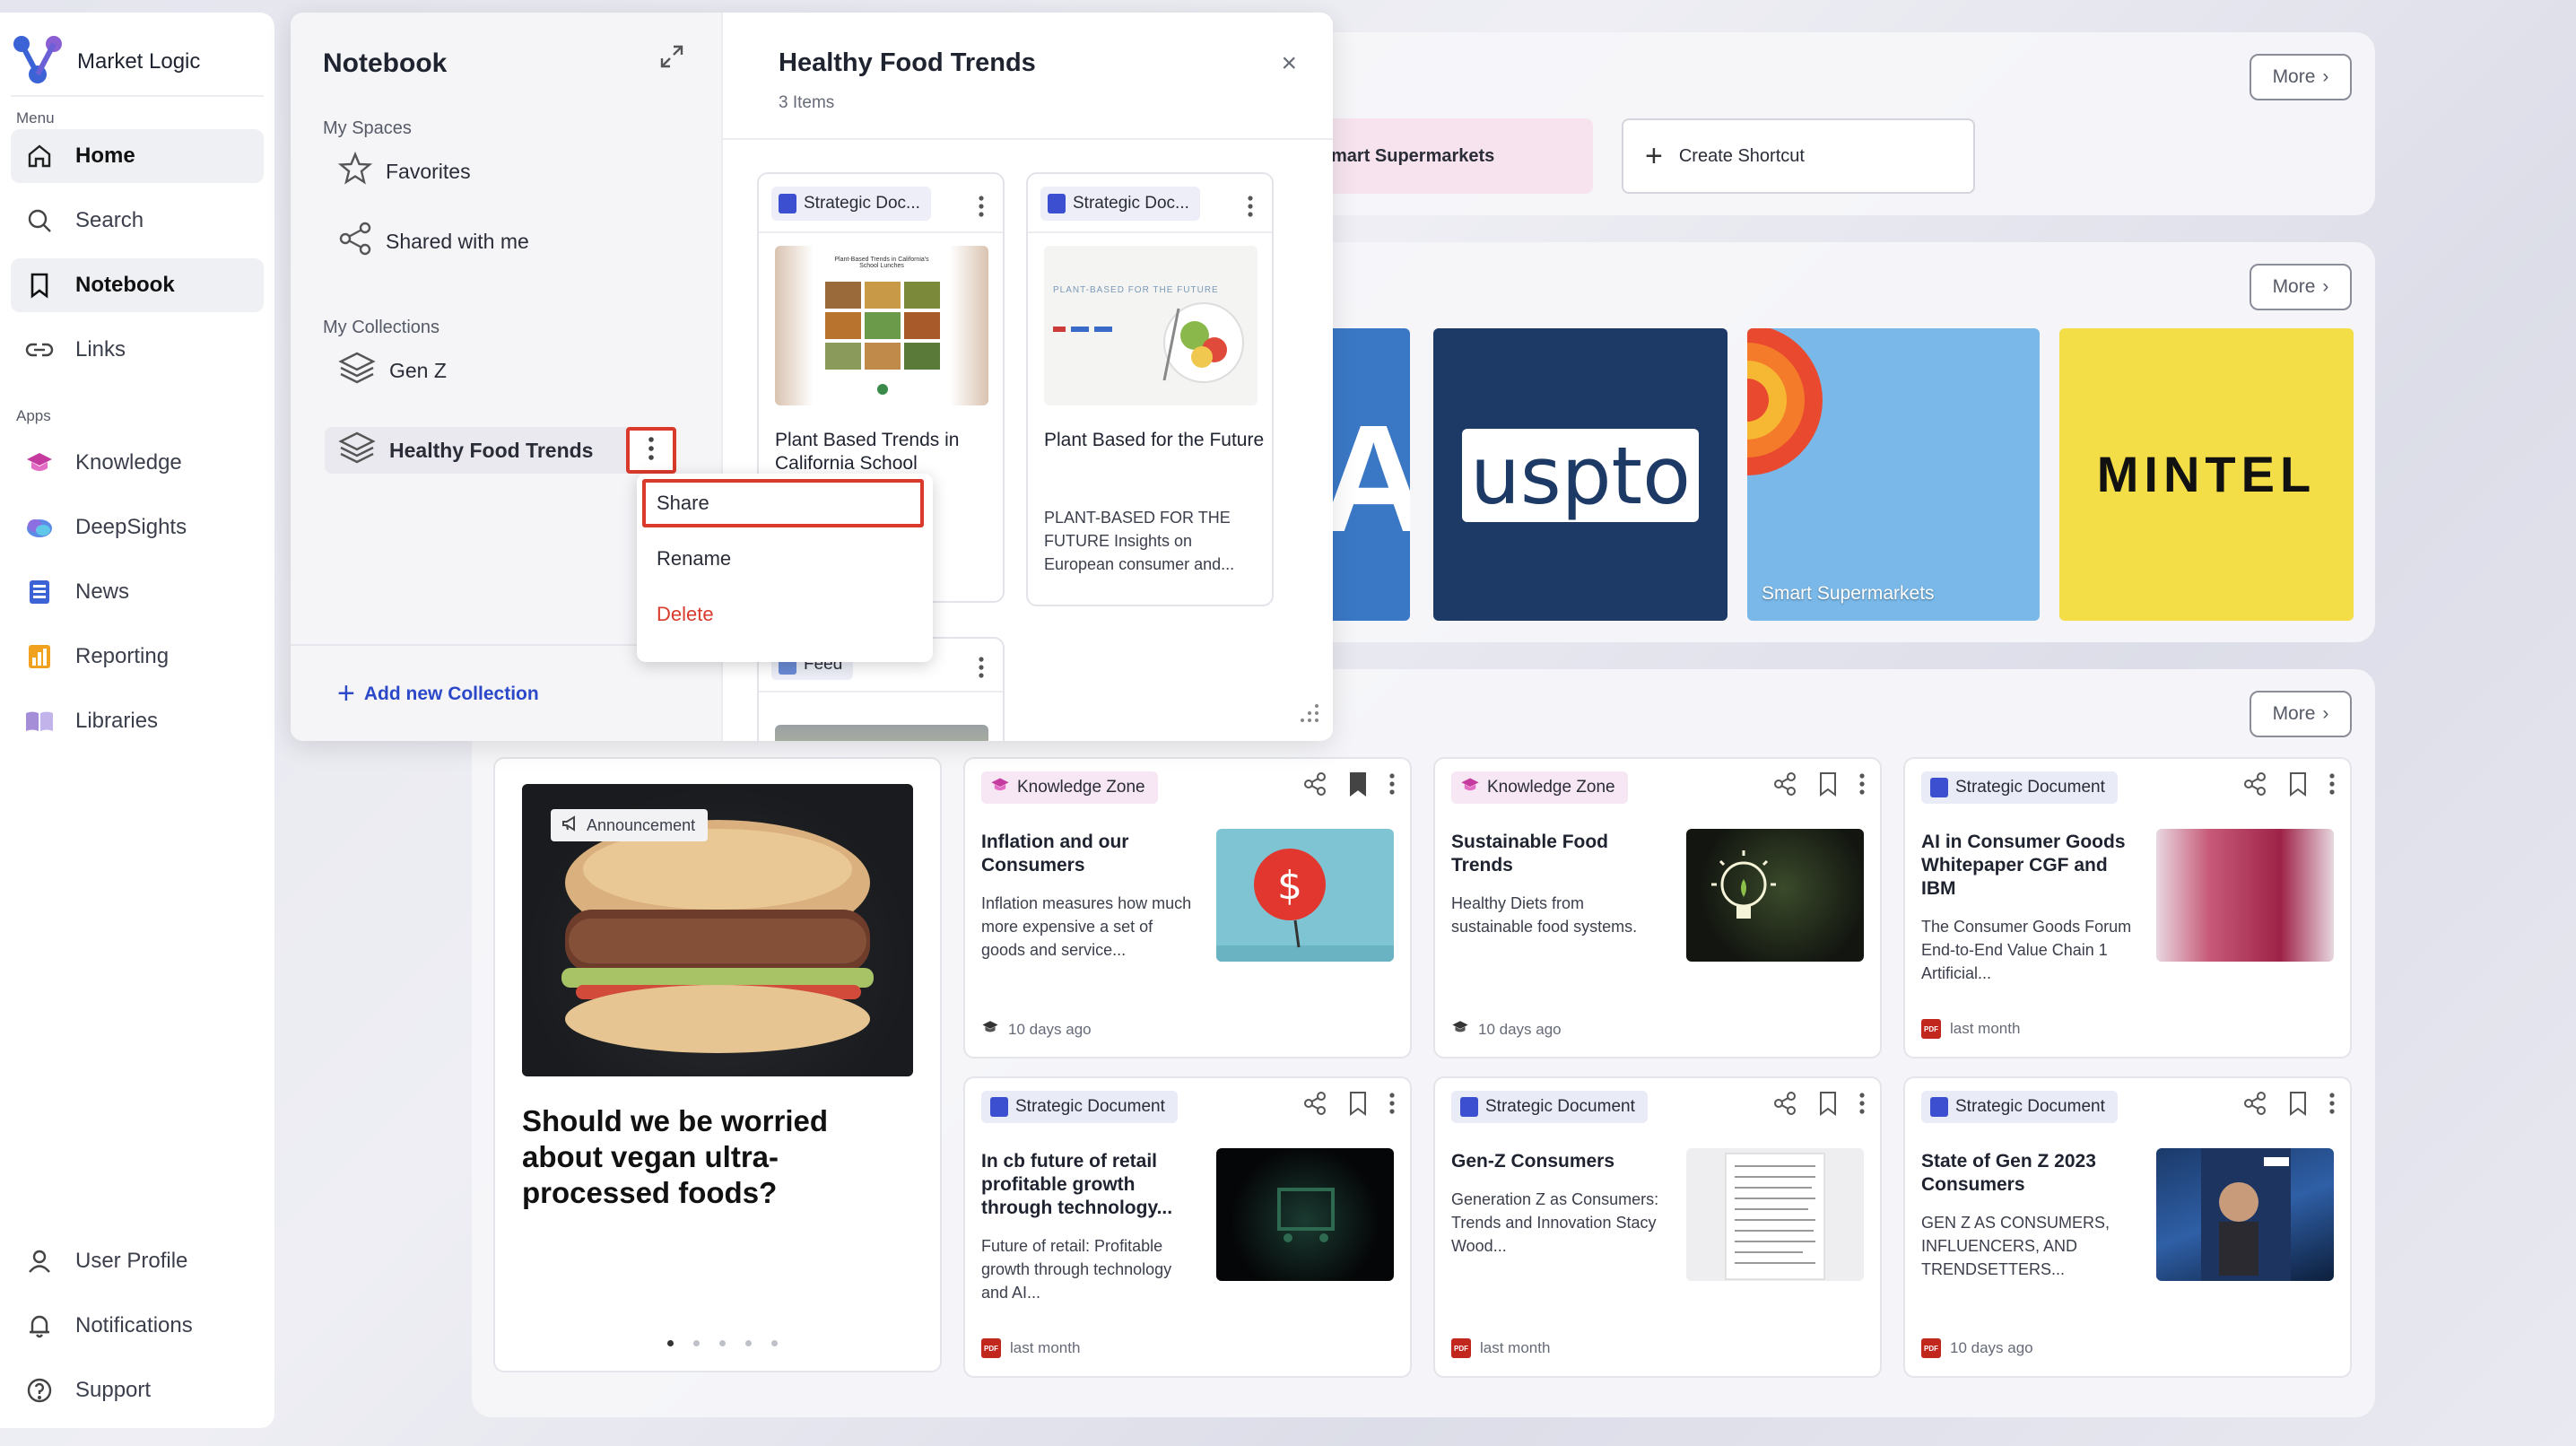  What do you see at coordinates (137, 592) in the screenshot?
I see `sidebar-item-news: News` at bounding box center [137, 592].